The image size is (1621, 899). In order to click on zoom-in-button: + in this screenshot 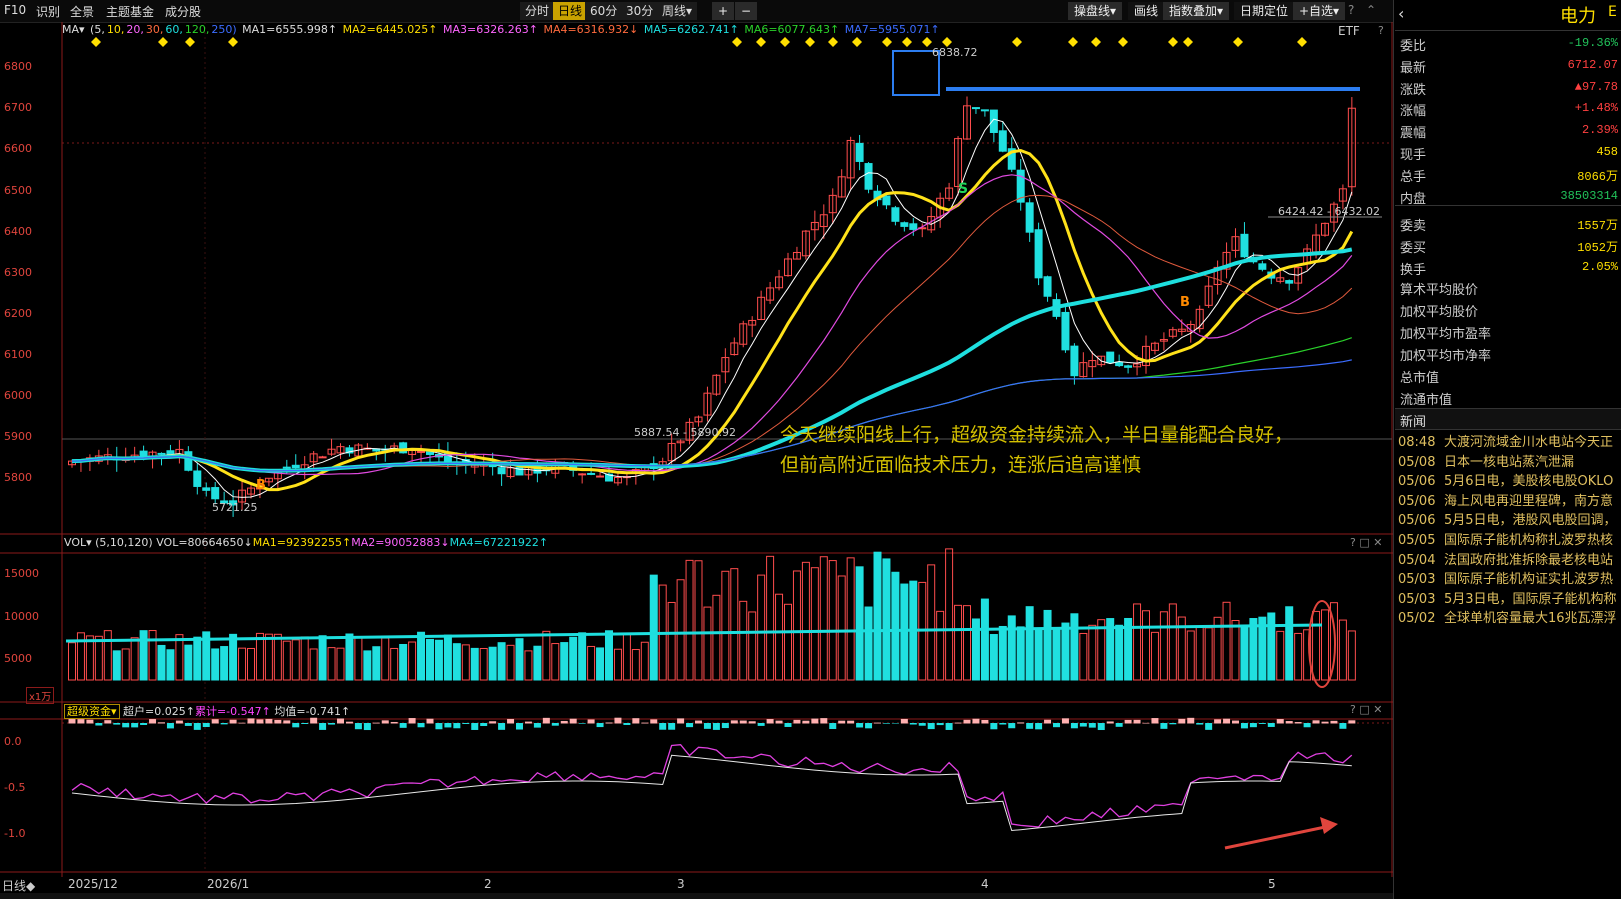, I will do `click(723, 11)`.